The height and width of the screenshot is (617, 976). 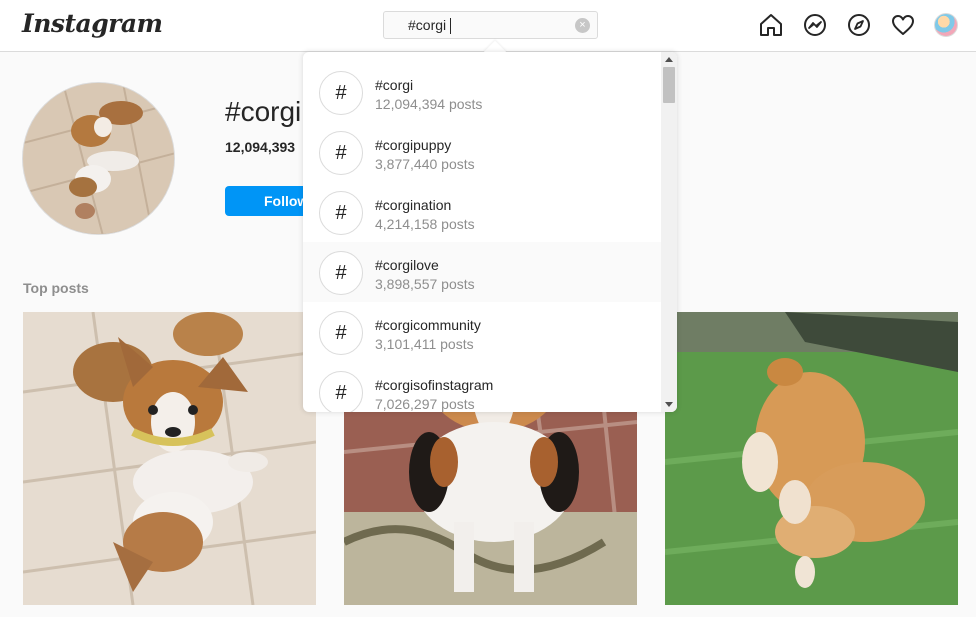 I want to click on scroll-down-arrow-icon, so click(x=669, y=404).